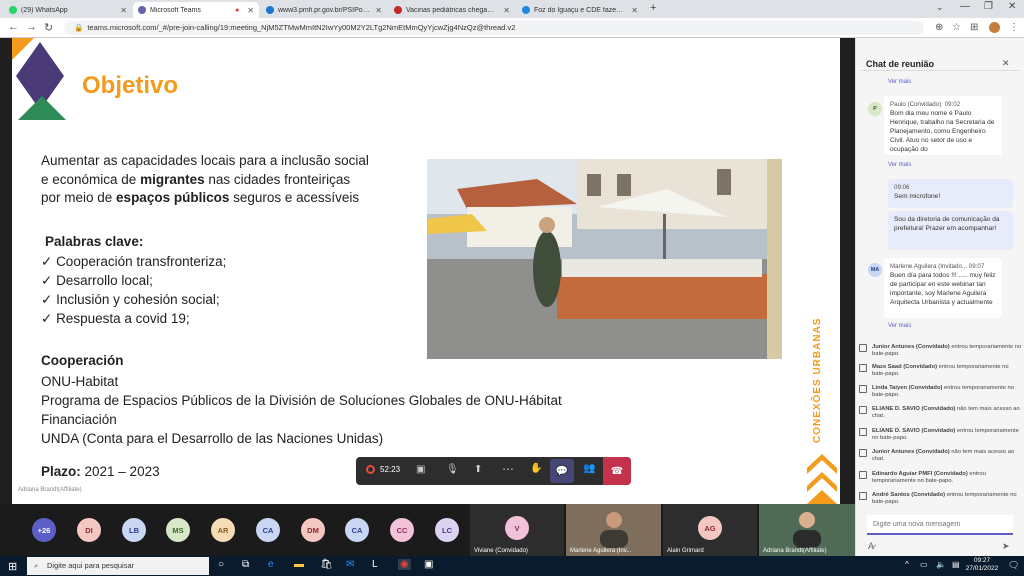  I want to click on participant-tile: V Viviane (Convidado), so click(517, 530).